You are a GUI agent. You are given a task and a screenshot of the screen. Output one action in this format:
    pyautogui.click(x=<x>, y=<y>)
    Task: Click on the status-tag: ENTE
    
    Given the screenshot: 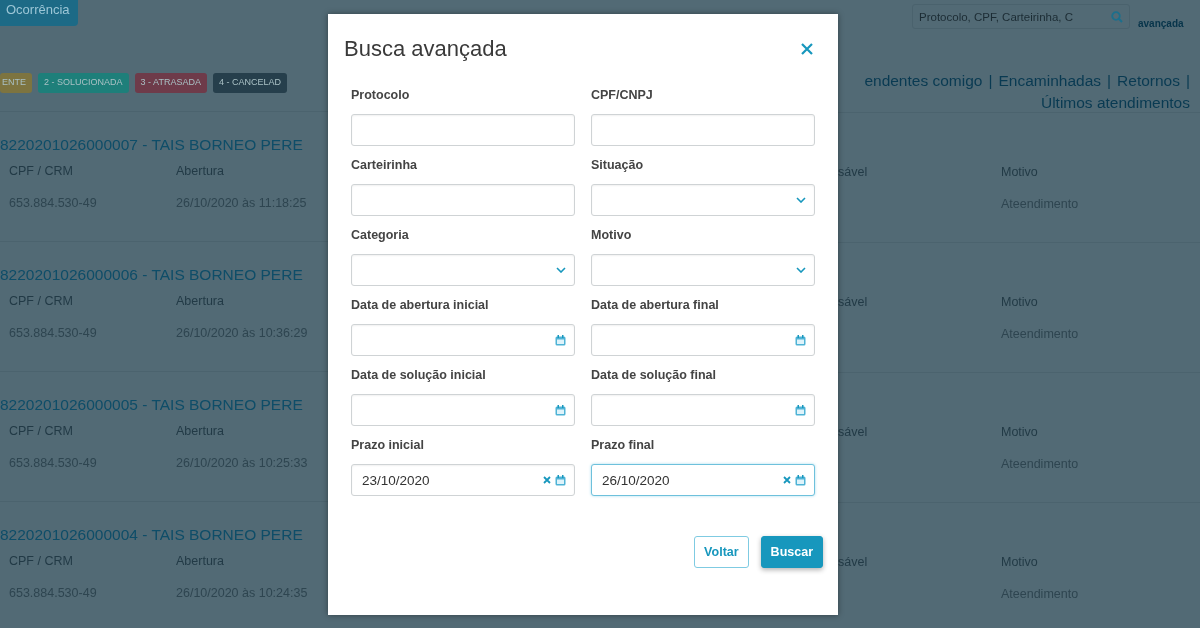 What is the action you would take?
    pyautogui.click(x=16, y=83)
    